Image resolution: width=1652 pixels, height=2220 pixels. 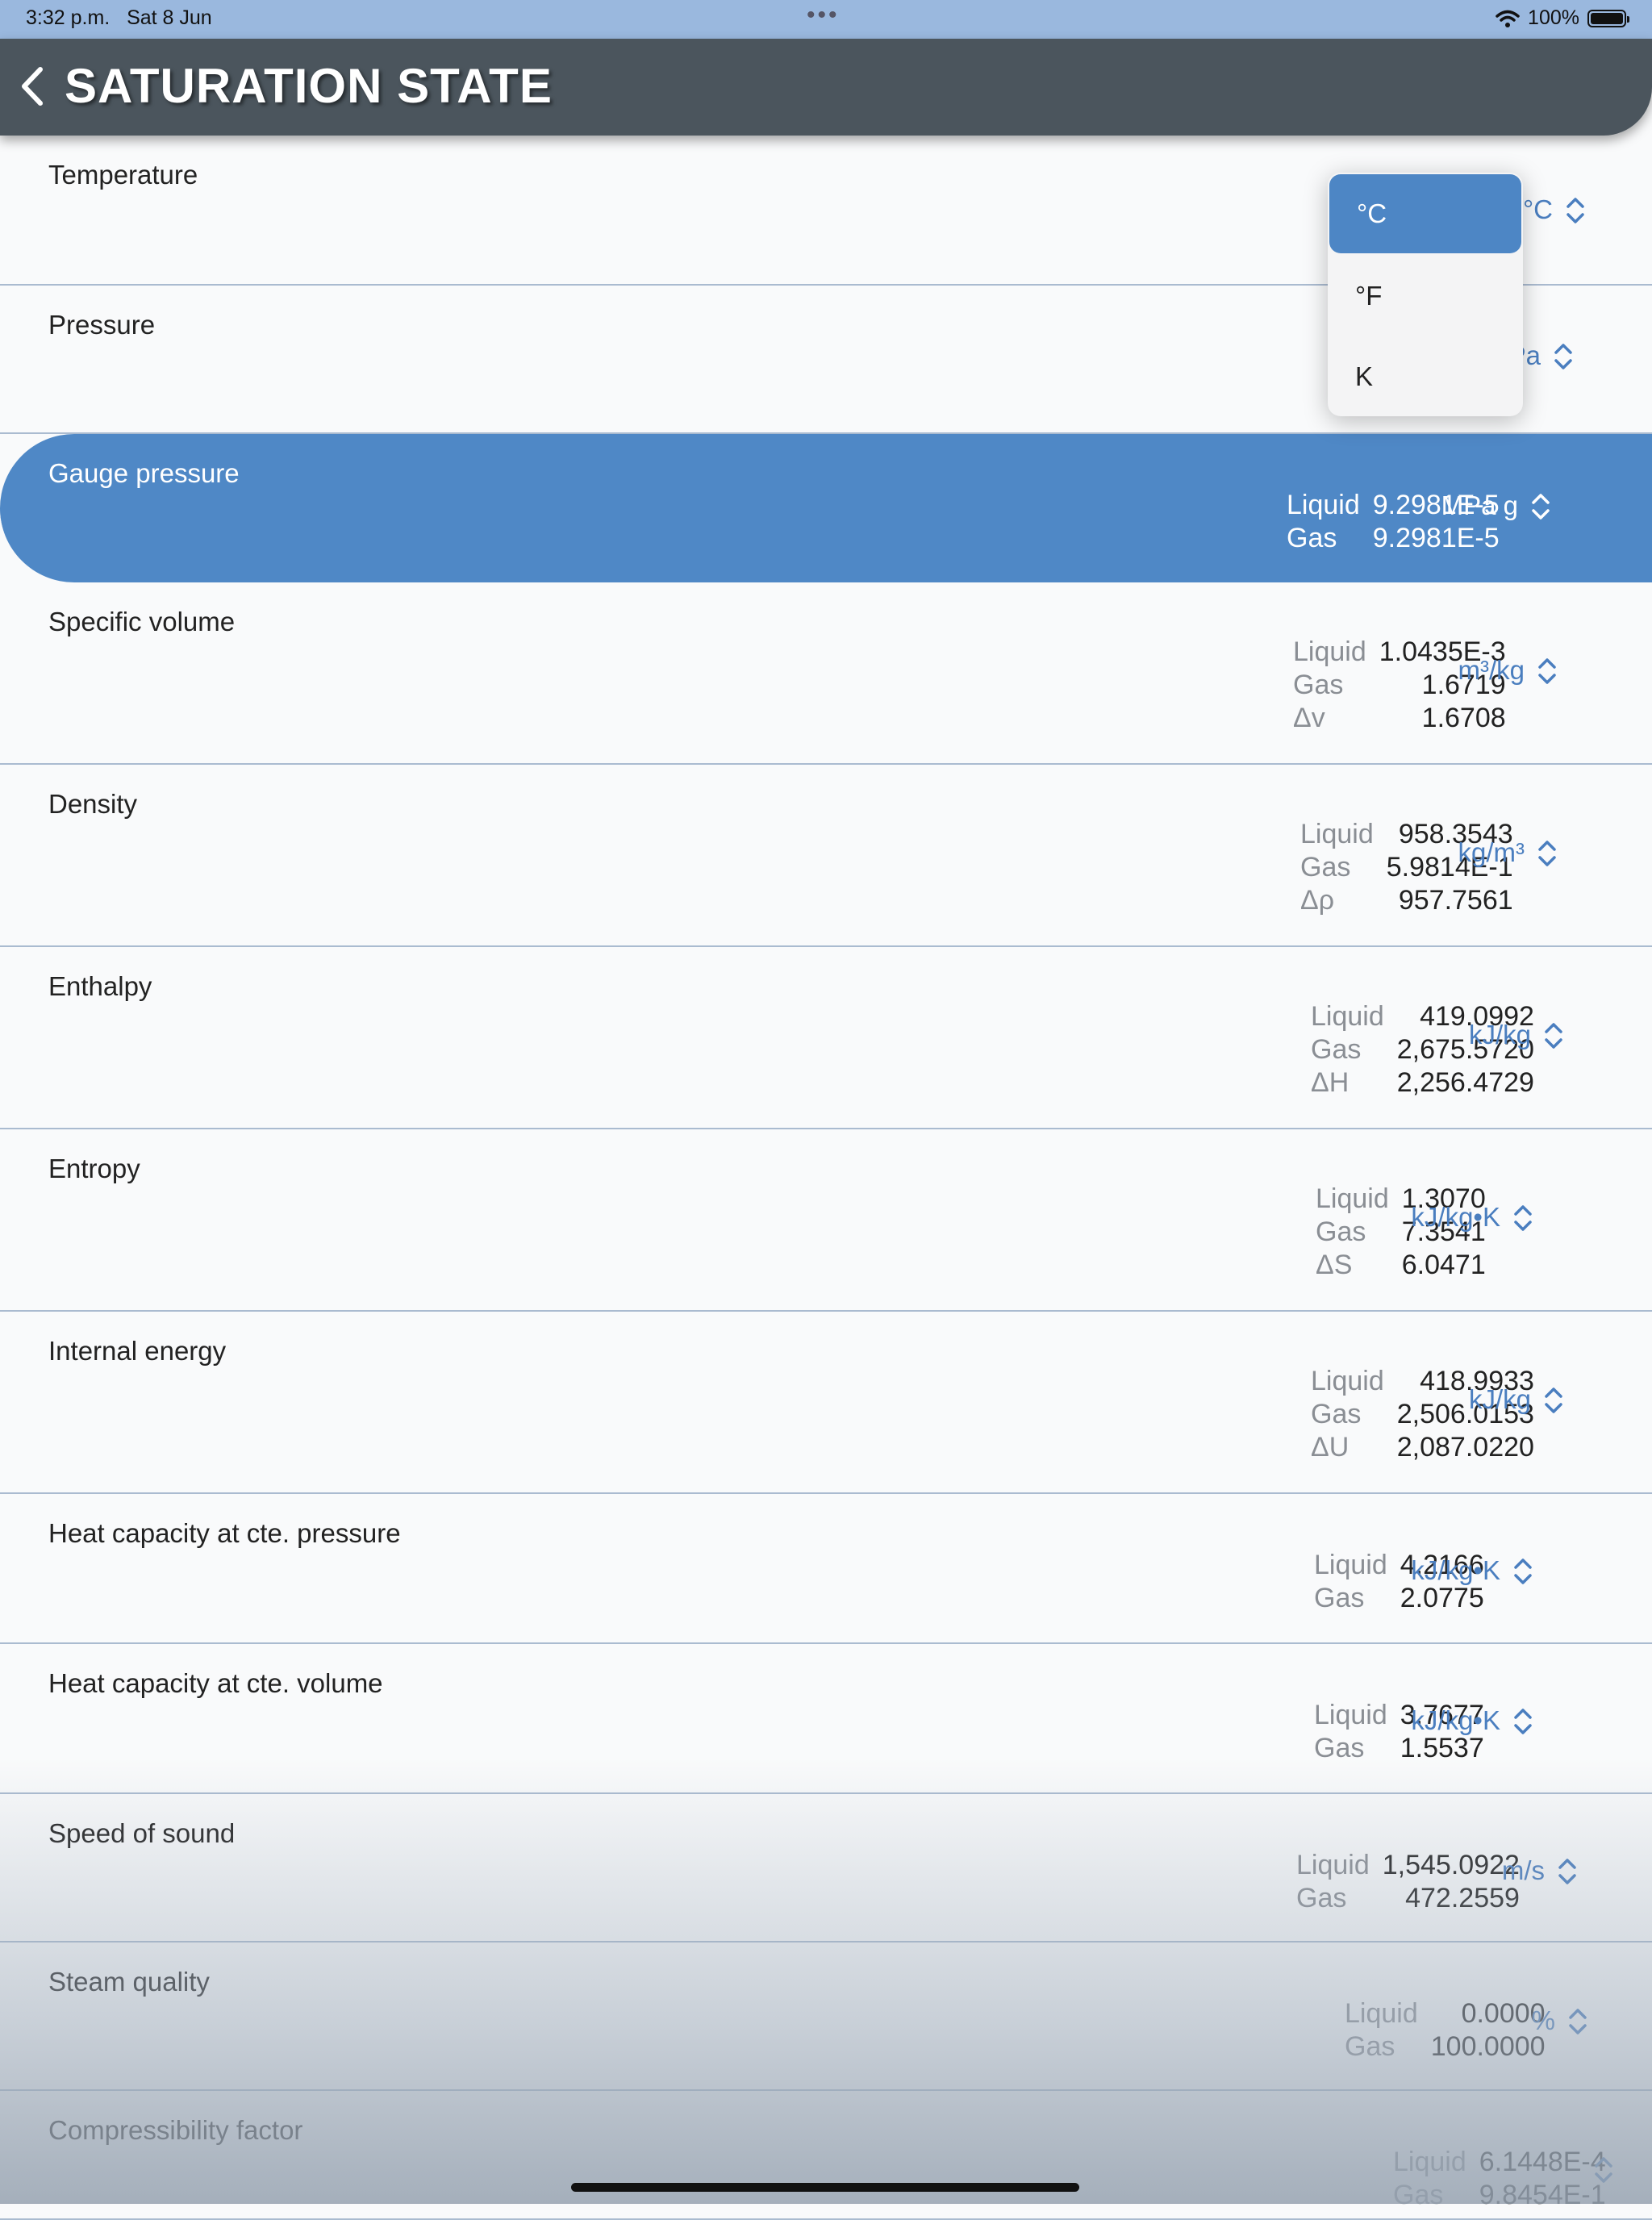 I want to click on value-grid: Liquid 6.1448E-4 Gas 9.8454E-1, so click(x=1499, y=2178).